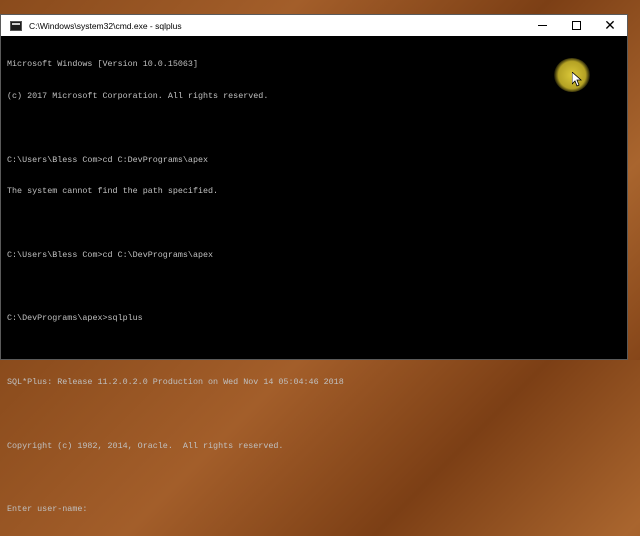 This screenshot has width=640, height=536. I want to click on title-bar: C:\Windows\system32\cmd.exe - sqlplus ✕, so click(314, 25).